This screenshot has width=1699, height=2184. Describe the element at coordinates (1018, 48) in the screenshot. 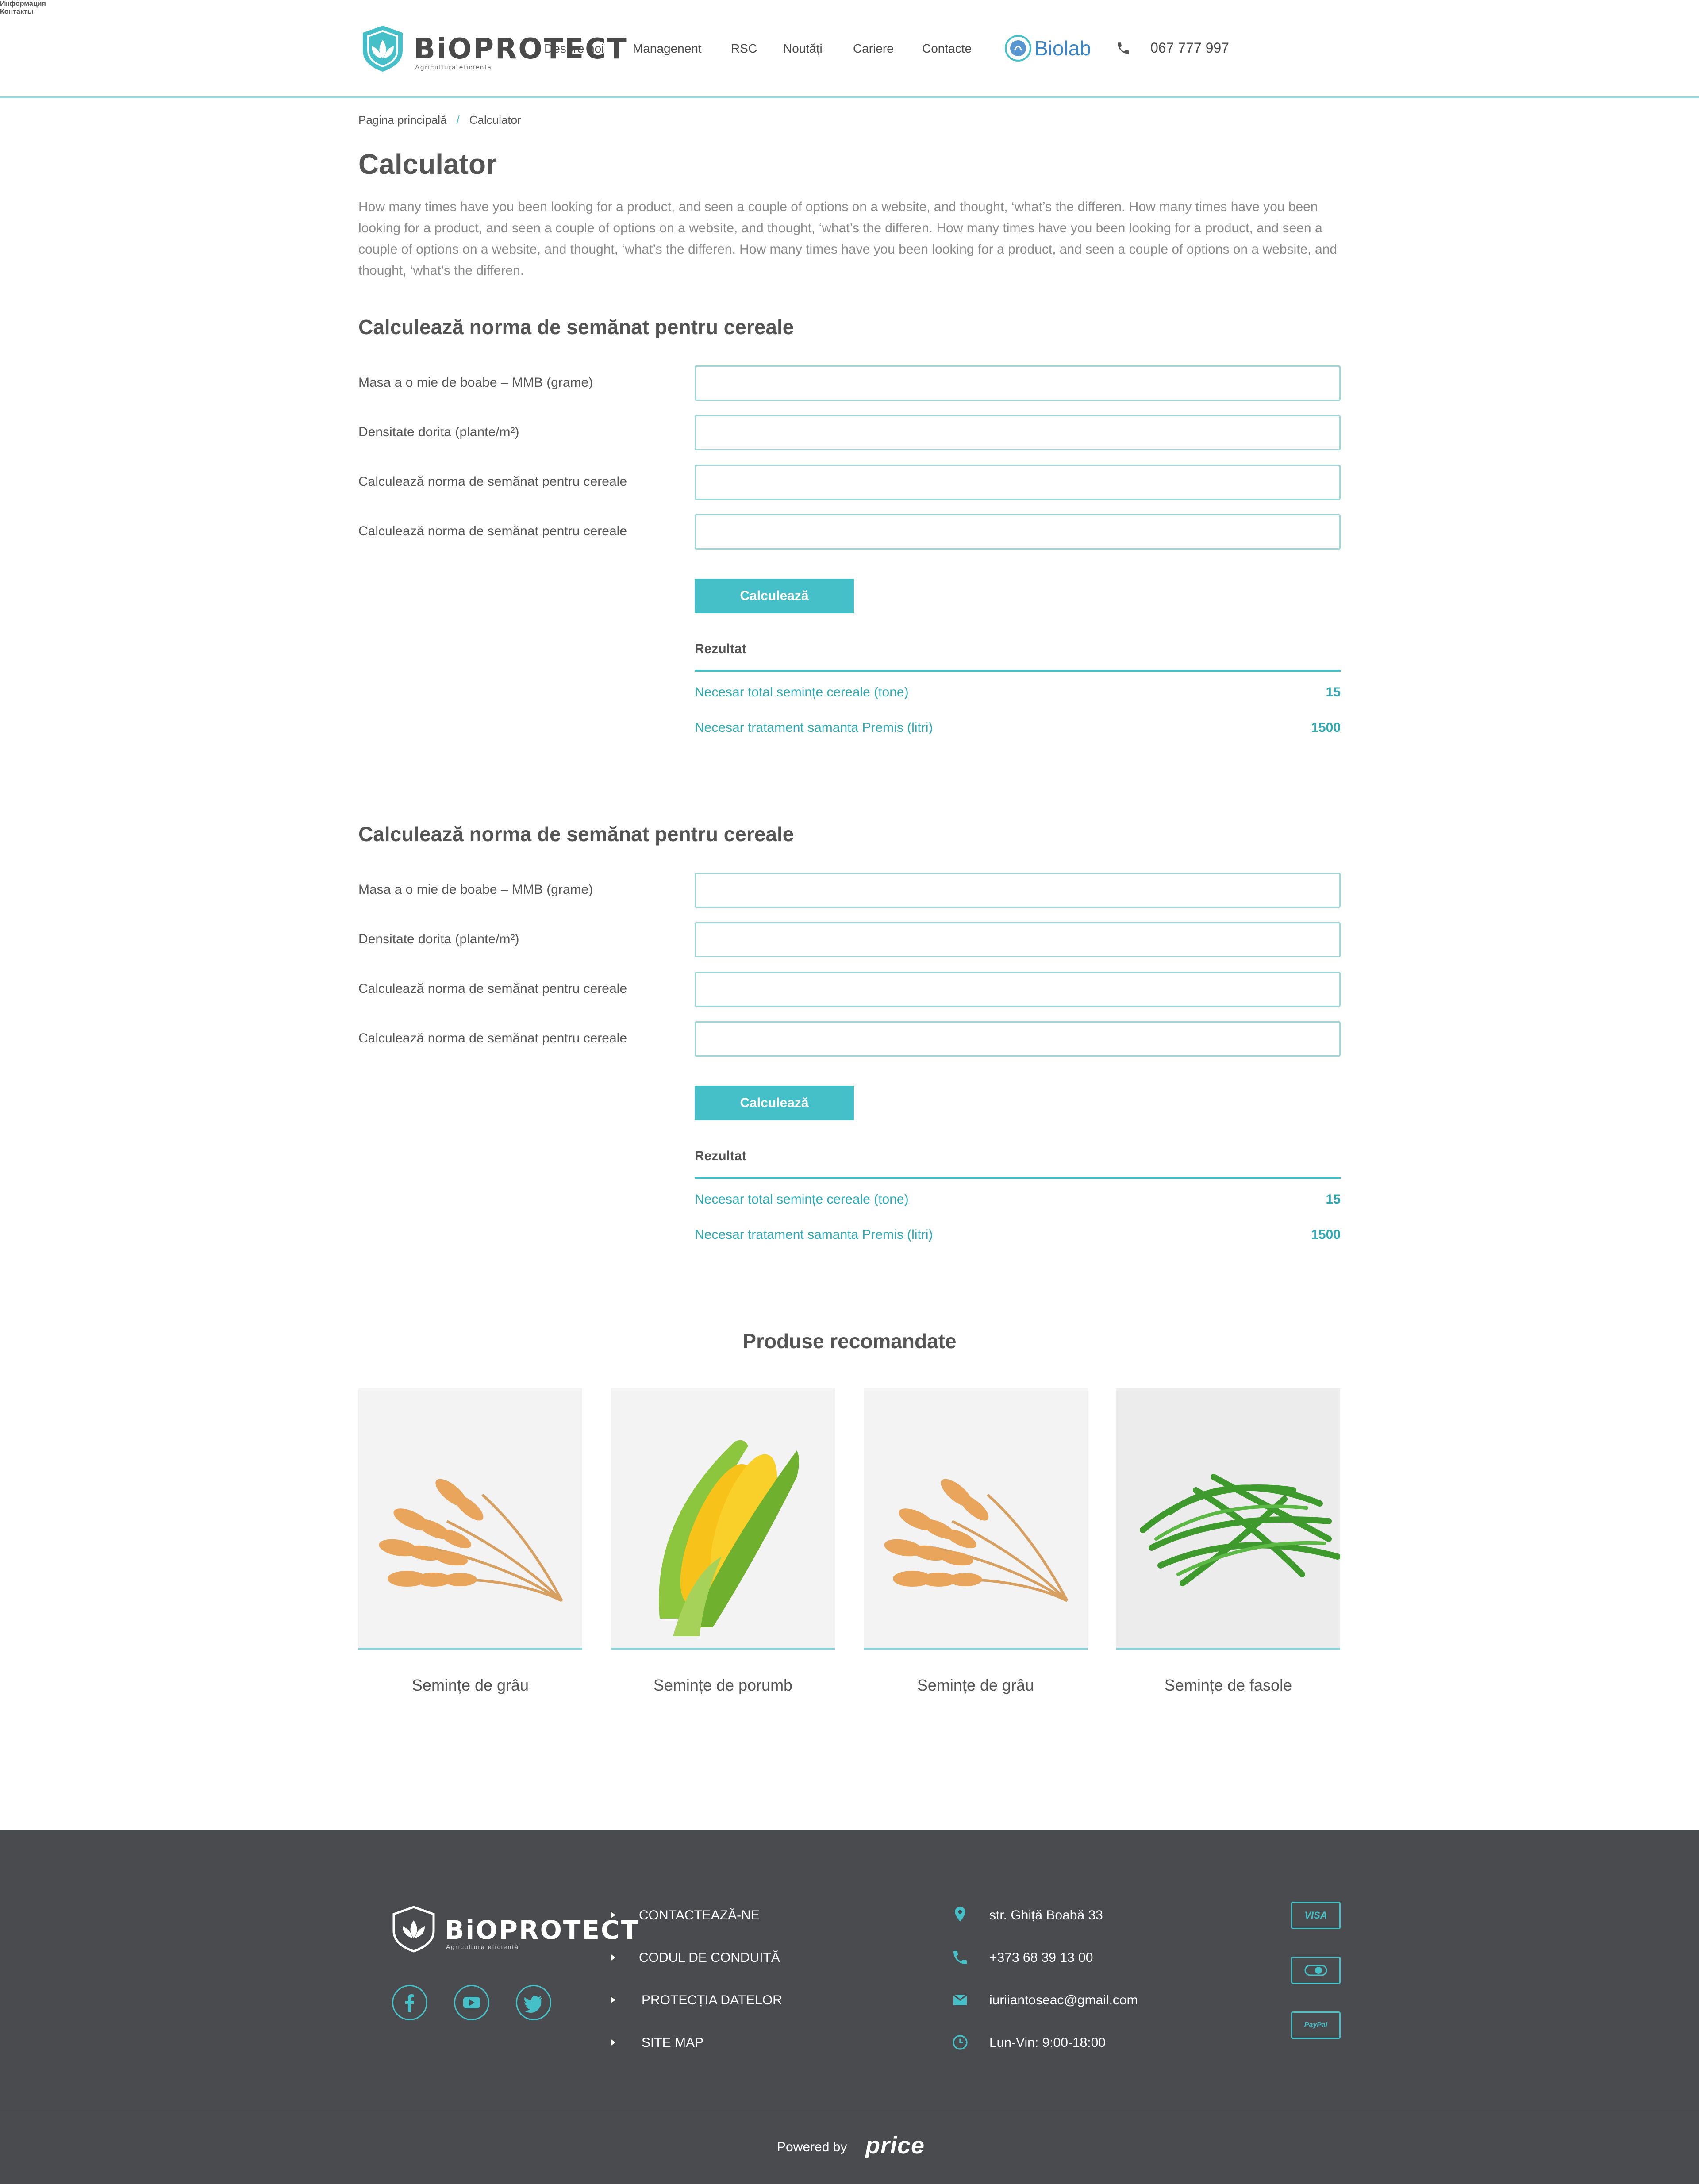

I see `biolab-emblem-icon` at that location.